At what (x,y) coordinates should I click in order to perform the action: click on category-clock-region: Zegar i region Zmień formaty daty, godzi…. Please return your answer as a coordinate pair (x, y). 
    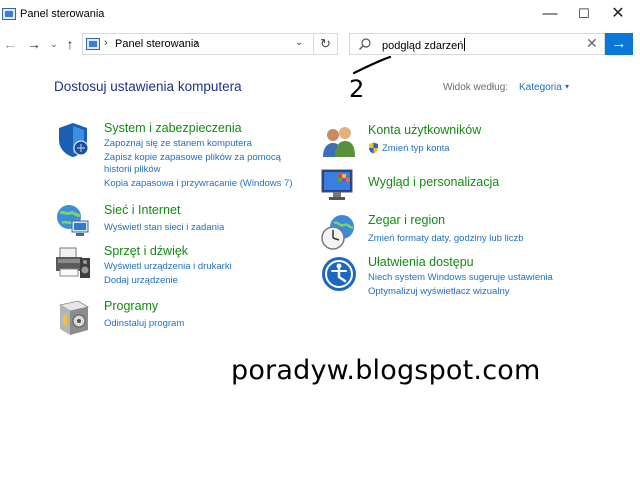
    Looking at the image, I should click on (440, 232).